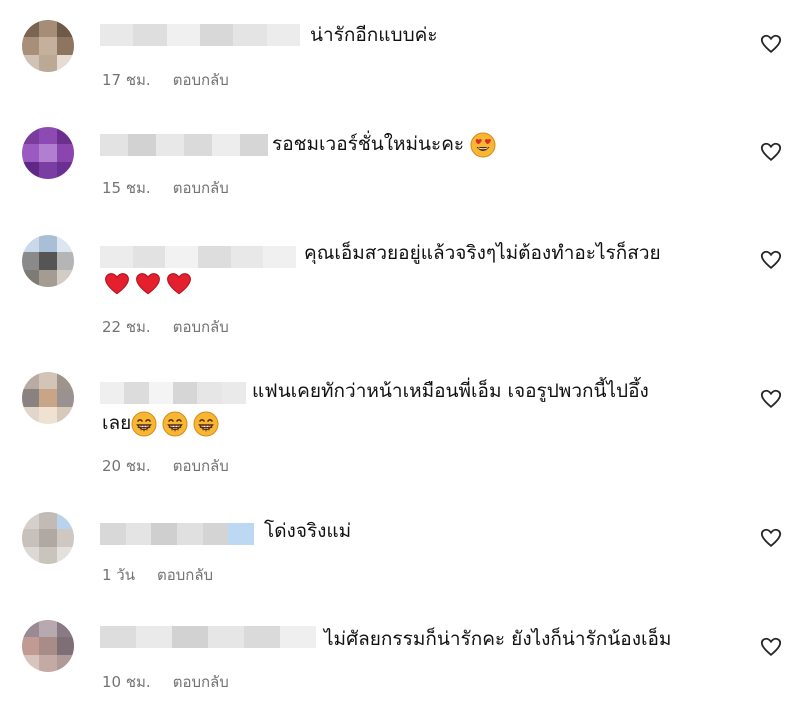  I want to click on comment-meta: 20 ชม. ตอบกลับ, so click(165, 466).